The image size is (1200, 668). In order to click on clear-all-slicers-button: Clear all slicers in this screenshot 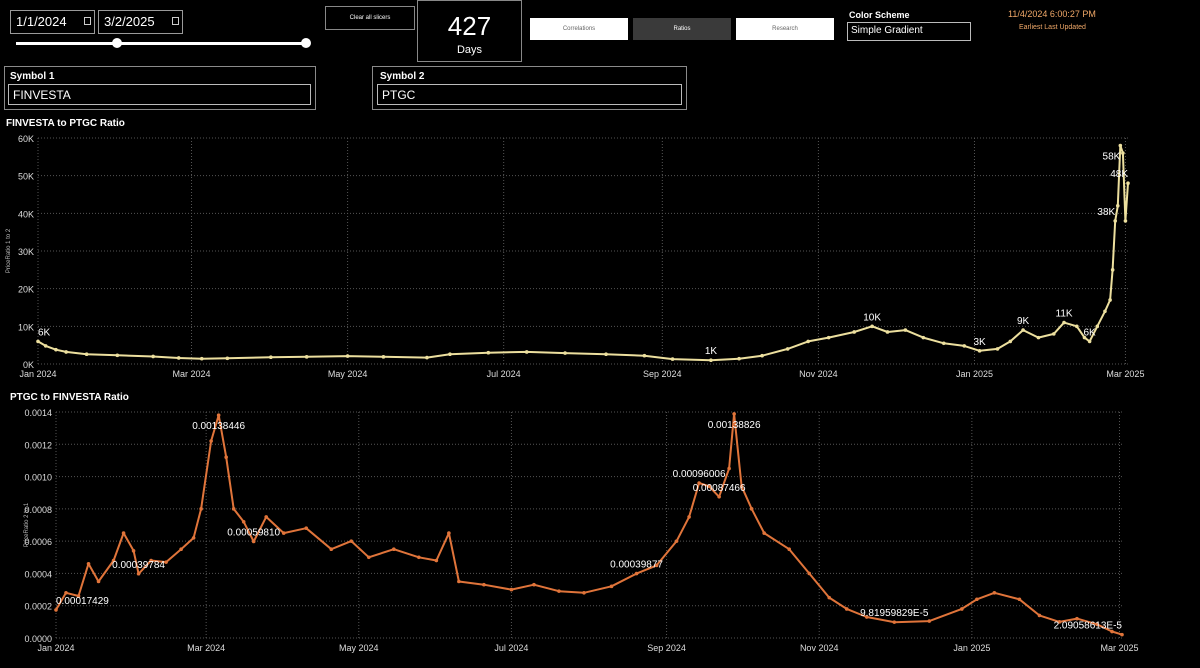, I will do `click(370, 18)`.